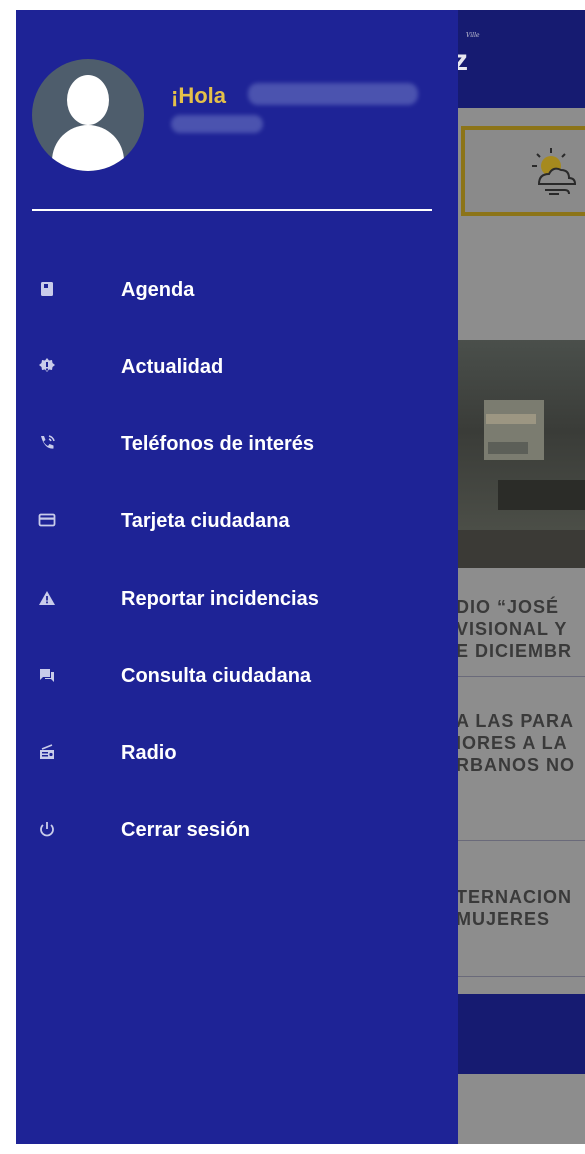 Image resolution: width=585 pixels, height=1154 pixels. Describe the element at coordinates (508, 607) in the screenshot. I see `news-line: DIO “JOSÉ` at that location.